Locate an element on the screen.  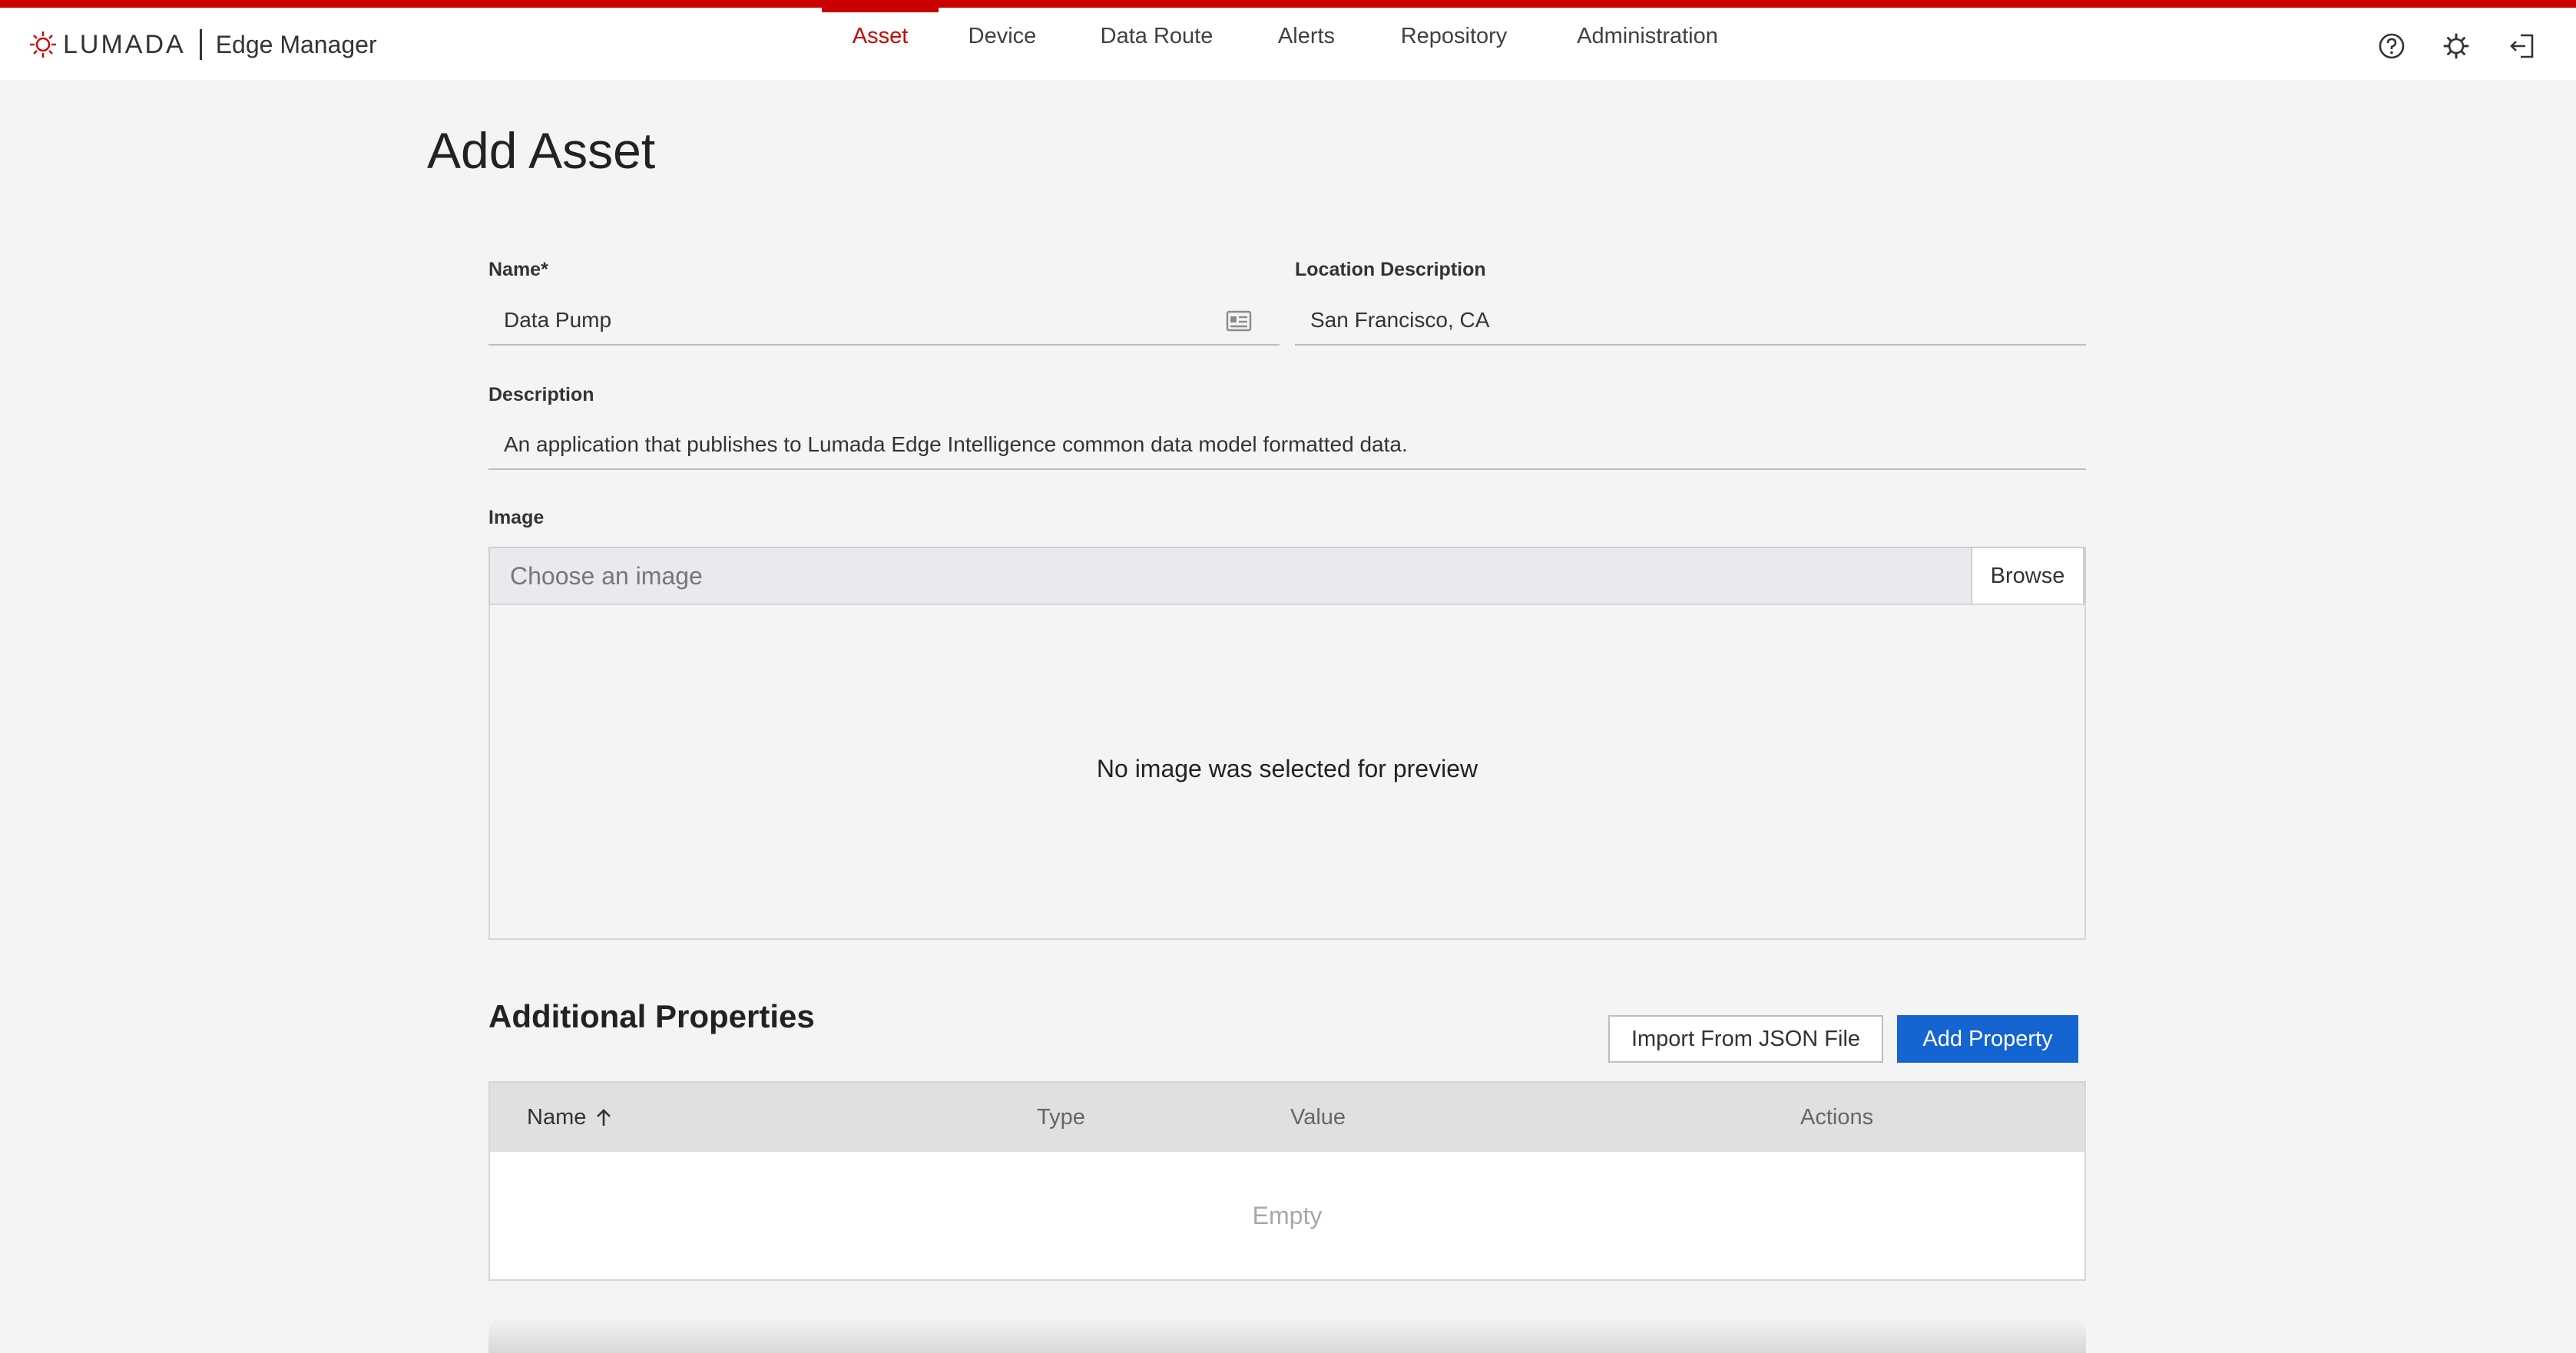
column-header-type: Type is located at coordinates (1061, 1117).